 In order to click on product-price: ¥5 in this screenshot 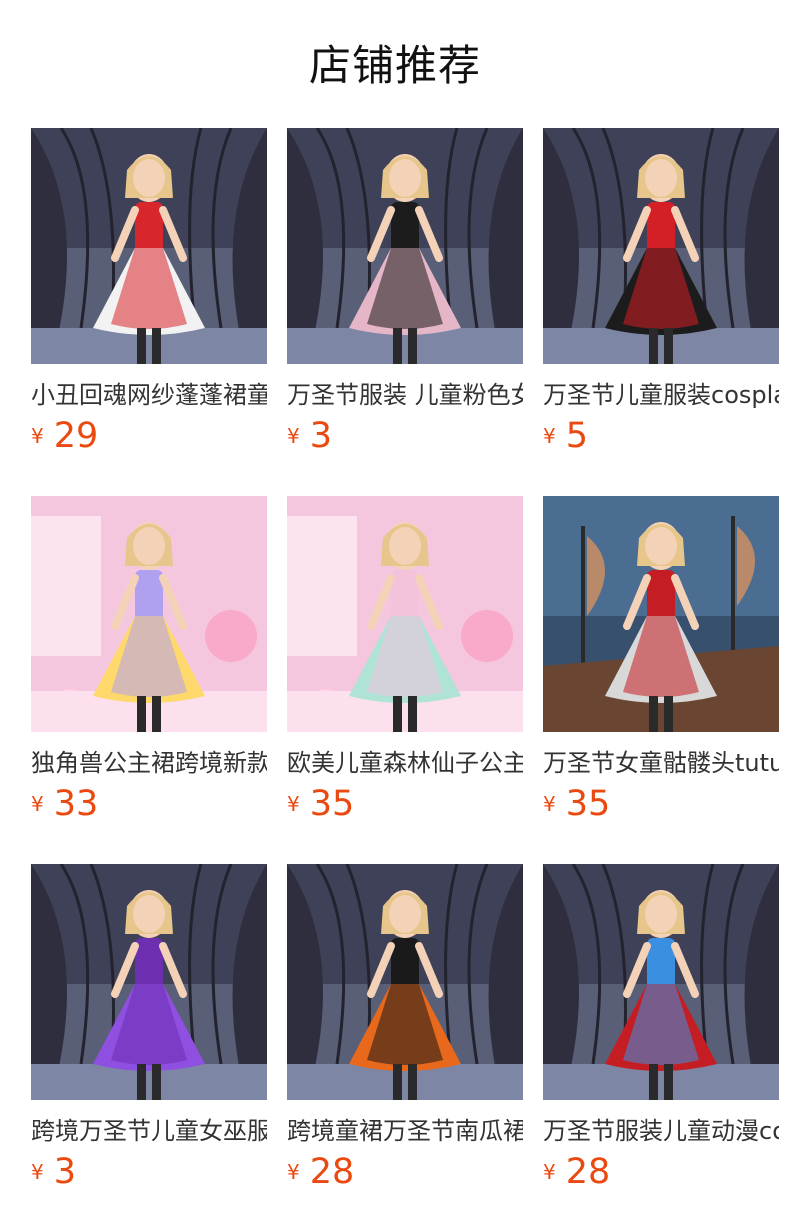, I will do `click(565, 436)`.